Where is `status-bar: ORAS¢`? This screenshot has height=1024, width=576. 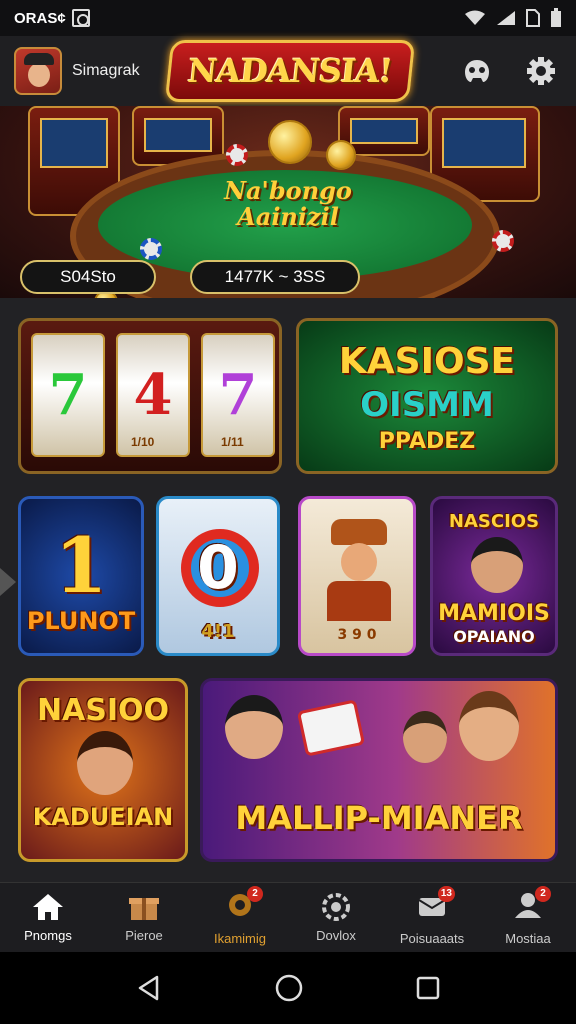
status-bar: ORAS¢ is located at coordinates (288, 18).